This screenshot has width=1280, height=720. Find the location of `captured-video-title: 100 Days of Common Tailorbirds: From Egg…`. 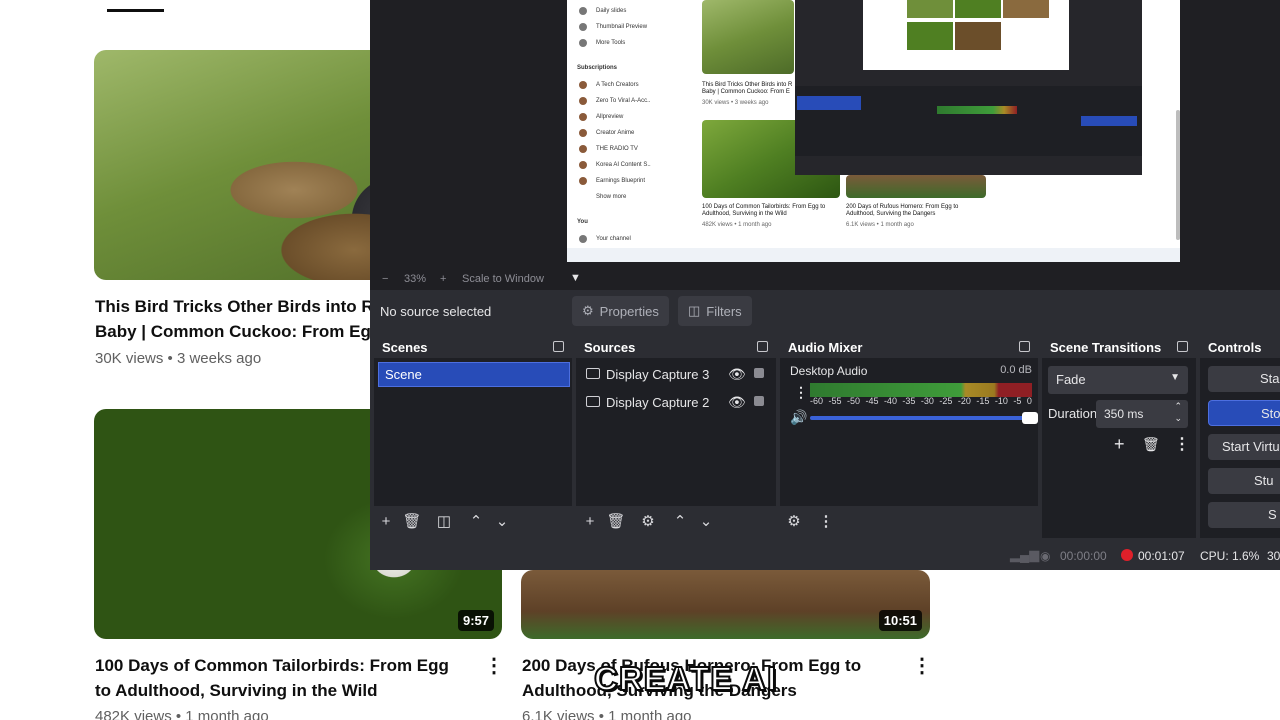

captured-video-title: 100 Days of Common Tailorbirds: From Egg… is located at coordinates (764, 210).